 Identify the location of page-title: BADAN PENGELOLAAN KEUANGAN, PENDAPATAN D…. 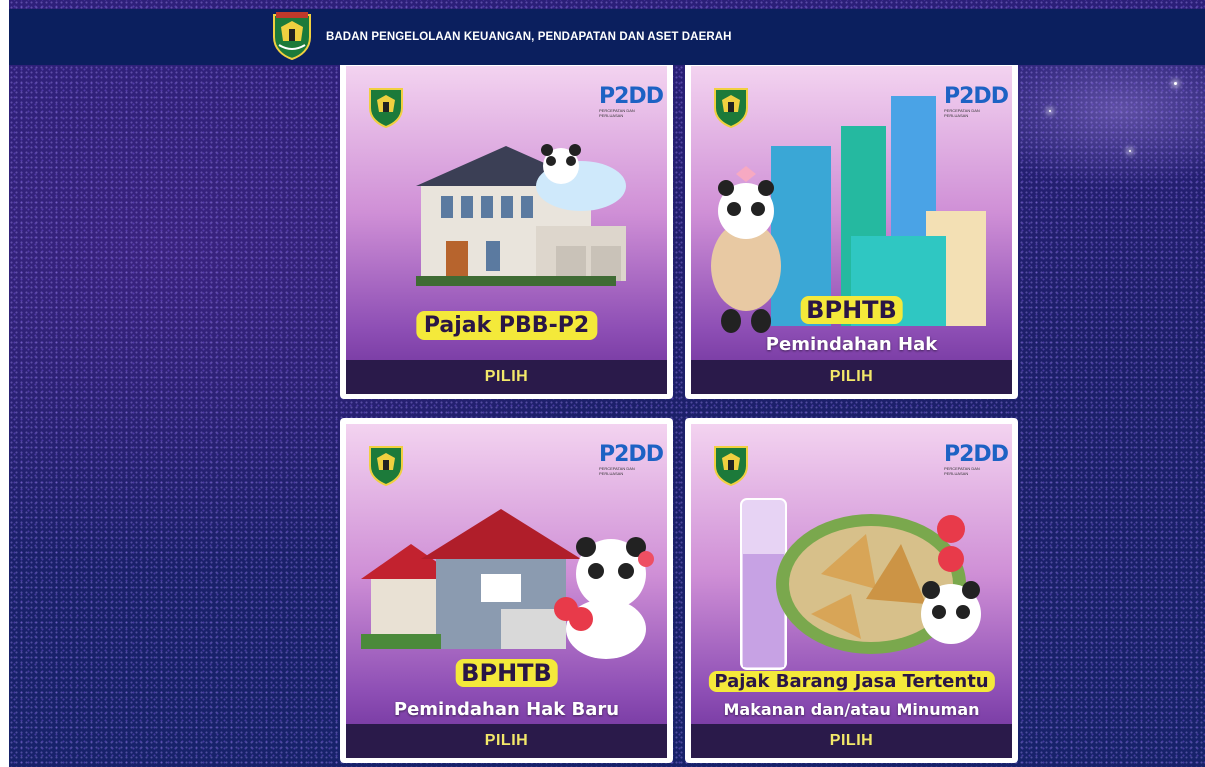
(529, 37).